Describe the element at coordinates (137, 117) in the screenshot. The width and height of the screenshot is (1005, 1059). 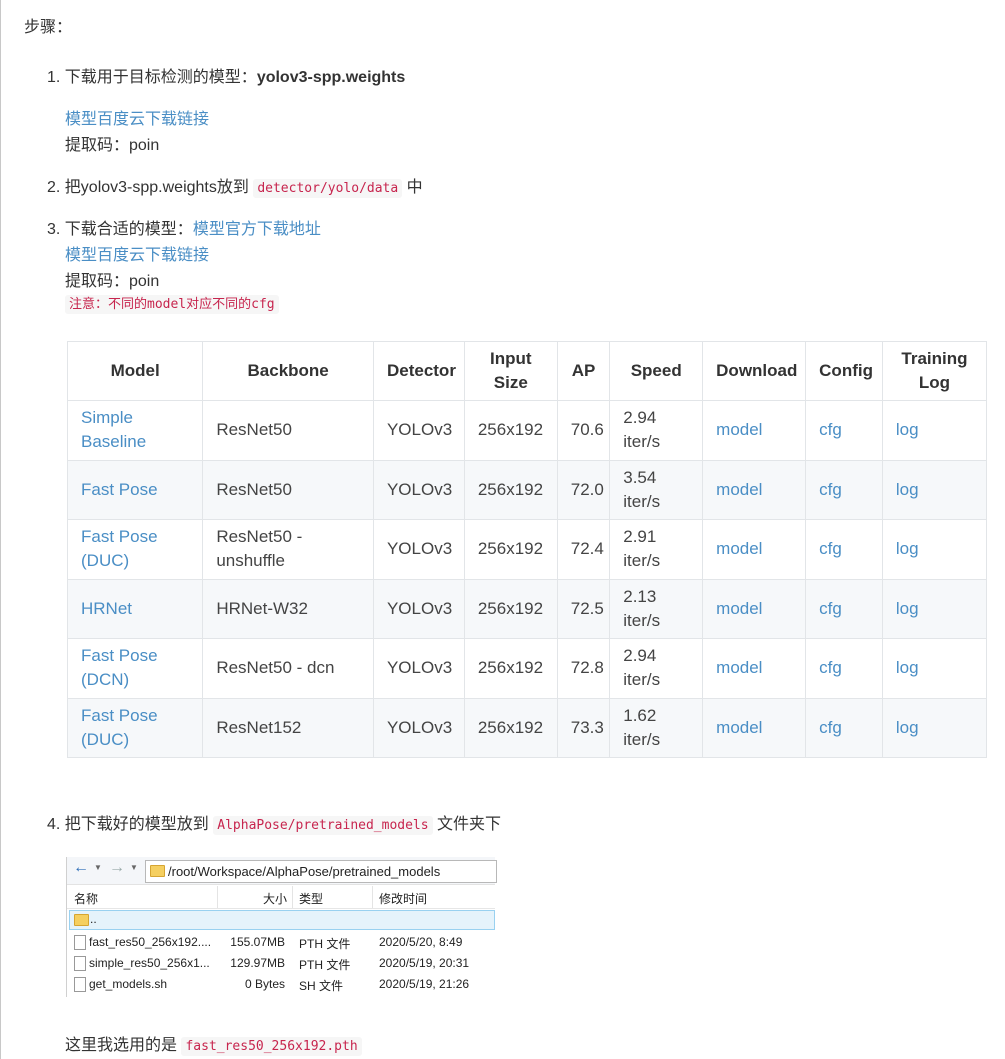
I see `step-1-baidu-link: 模型百度云下载链接` at that location.